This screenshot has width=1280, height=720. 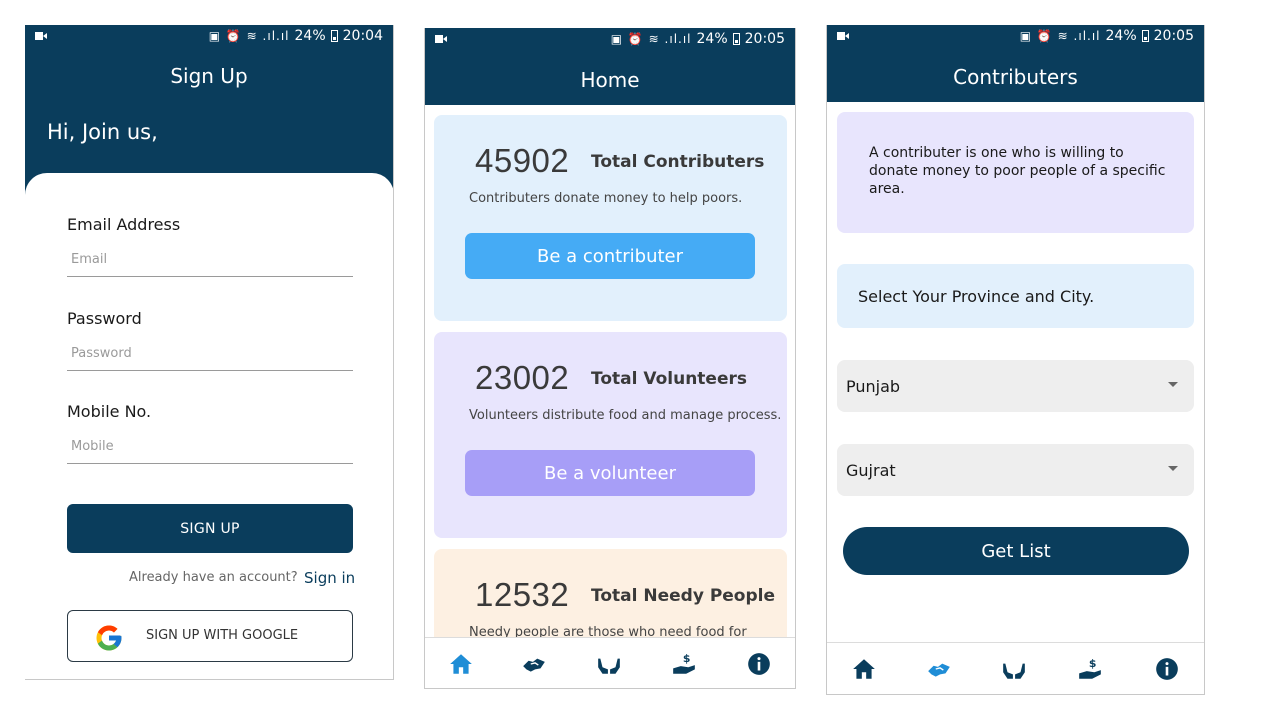 I want to click on status-bar: ▣ ⏰ ≋ .ıl.ıl 24% 20:04, so click(x=209, y=38).